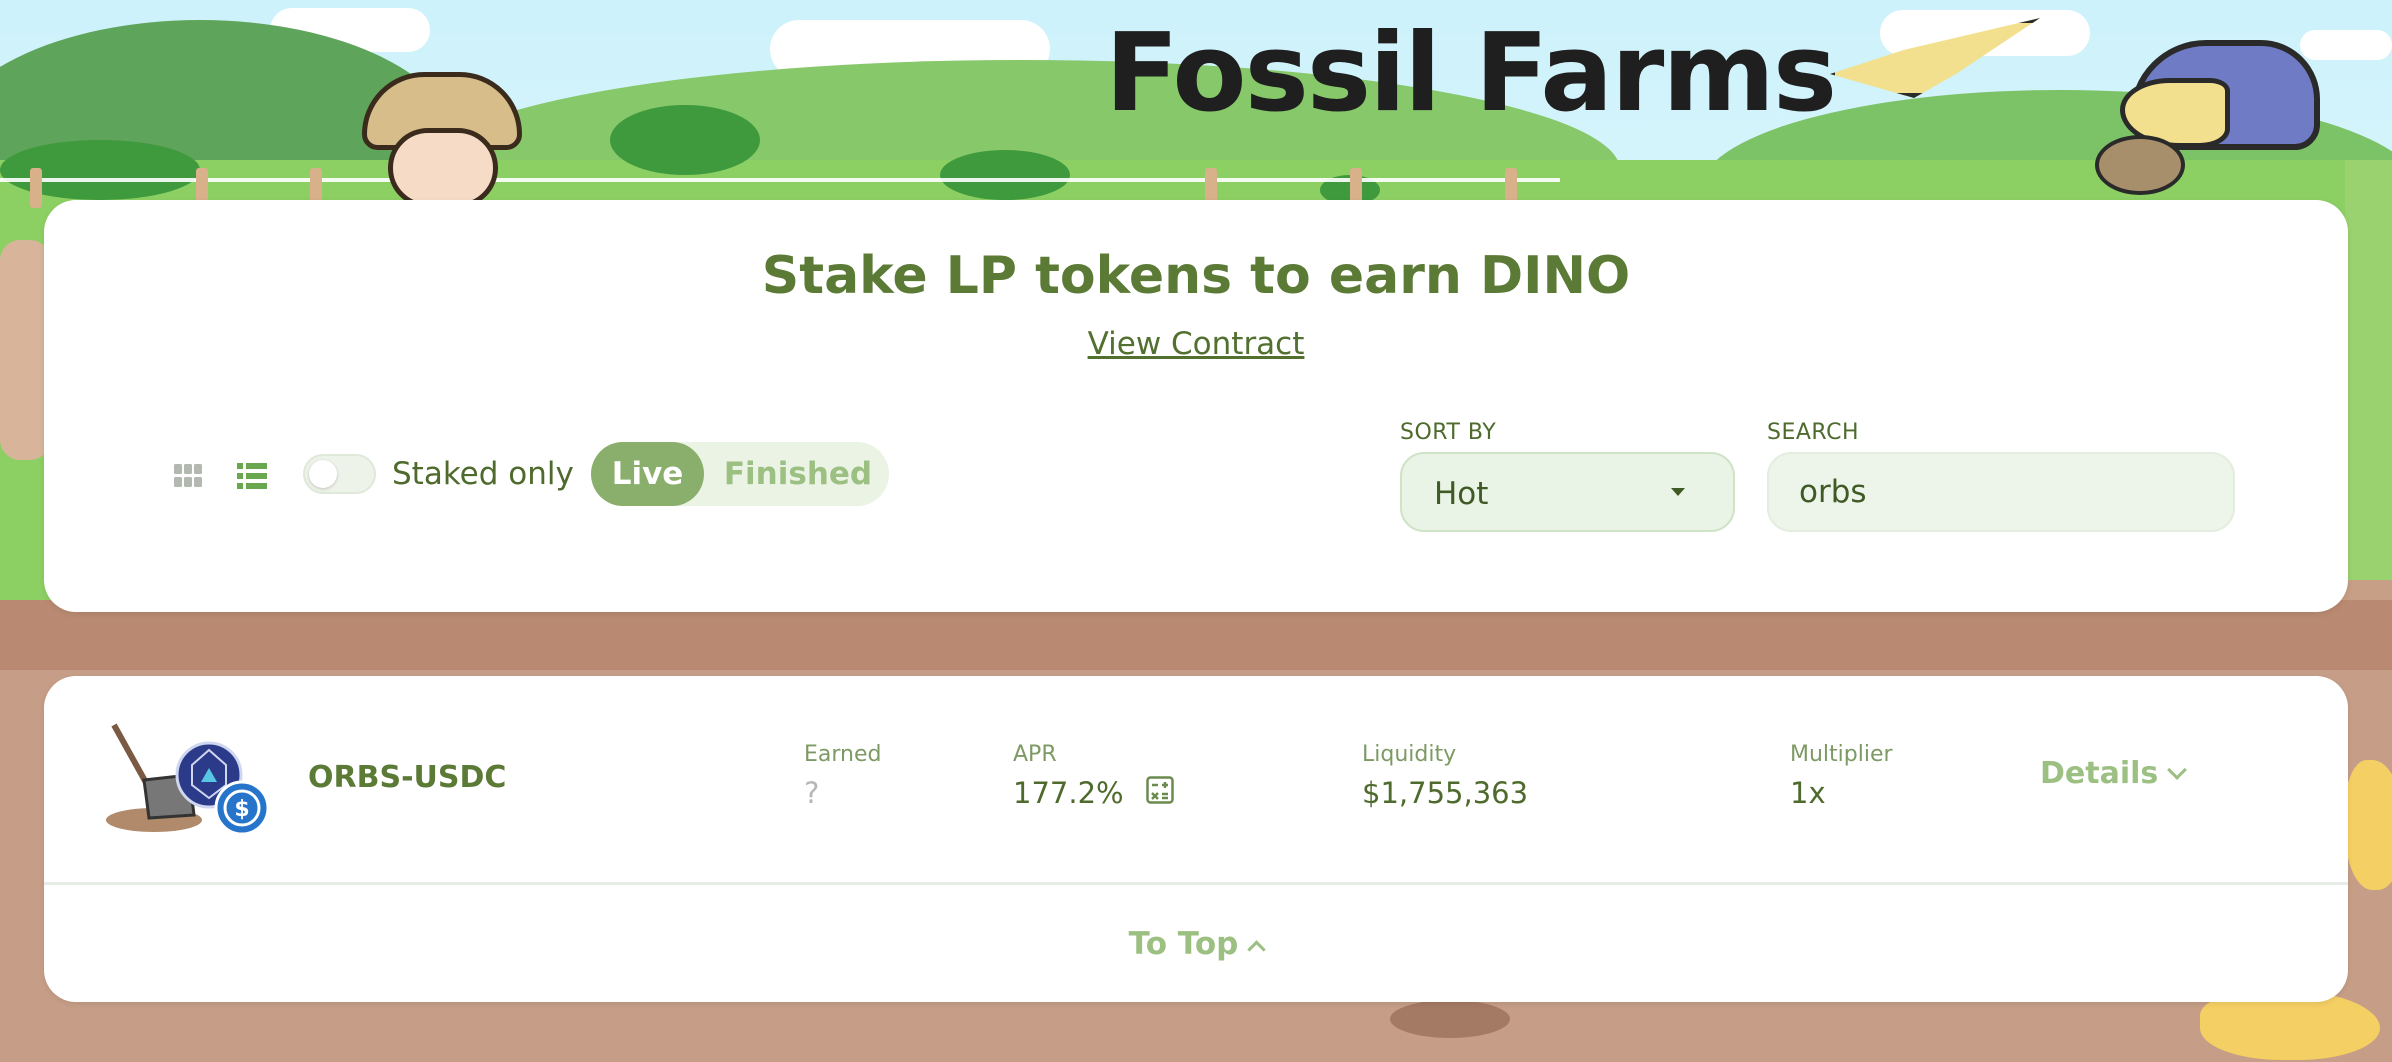  I want to click on view-contract-link: View Contract, so click(1196, 344).